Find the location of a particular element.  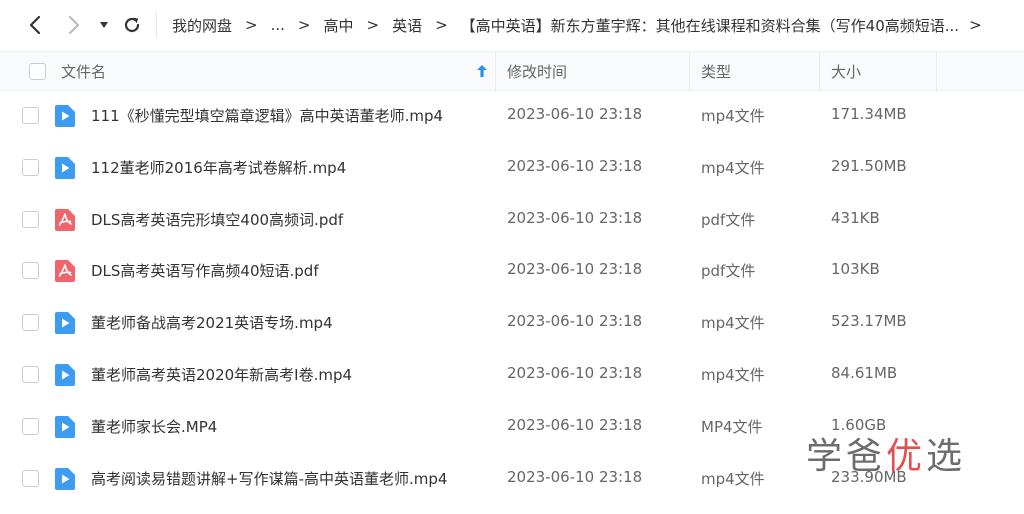

file-name: DLS高考英语写作高频40短语.pdf is located at coordinates (205, 270).